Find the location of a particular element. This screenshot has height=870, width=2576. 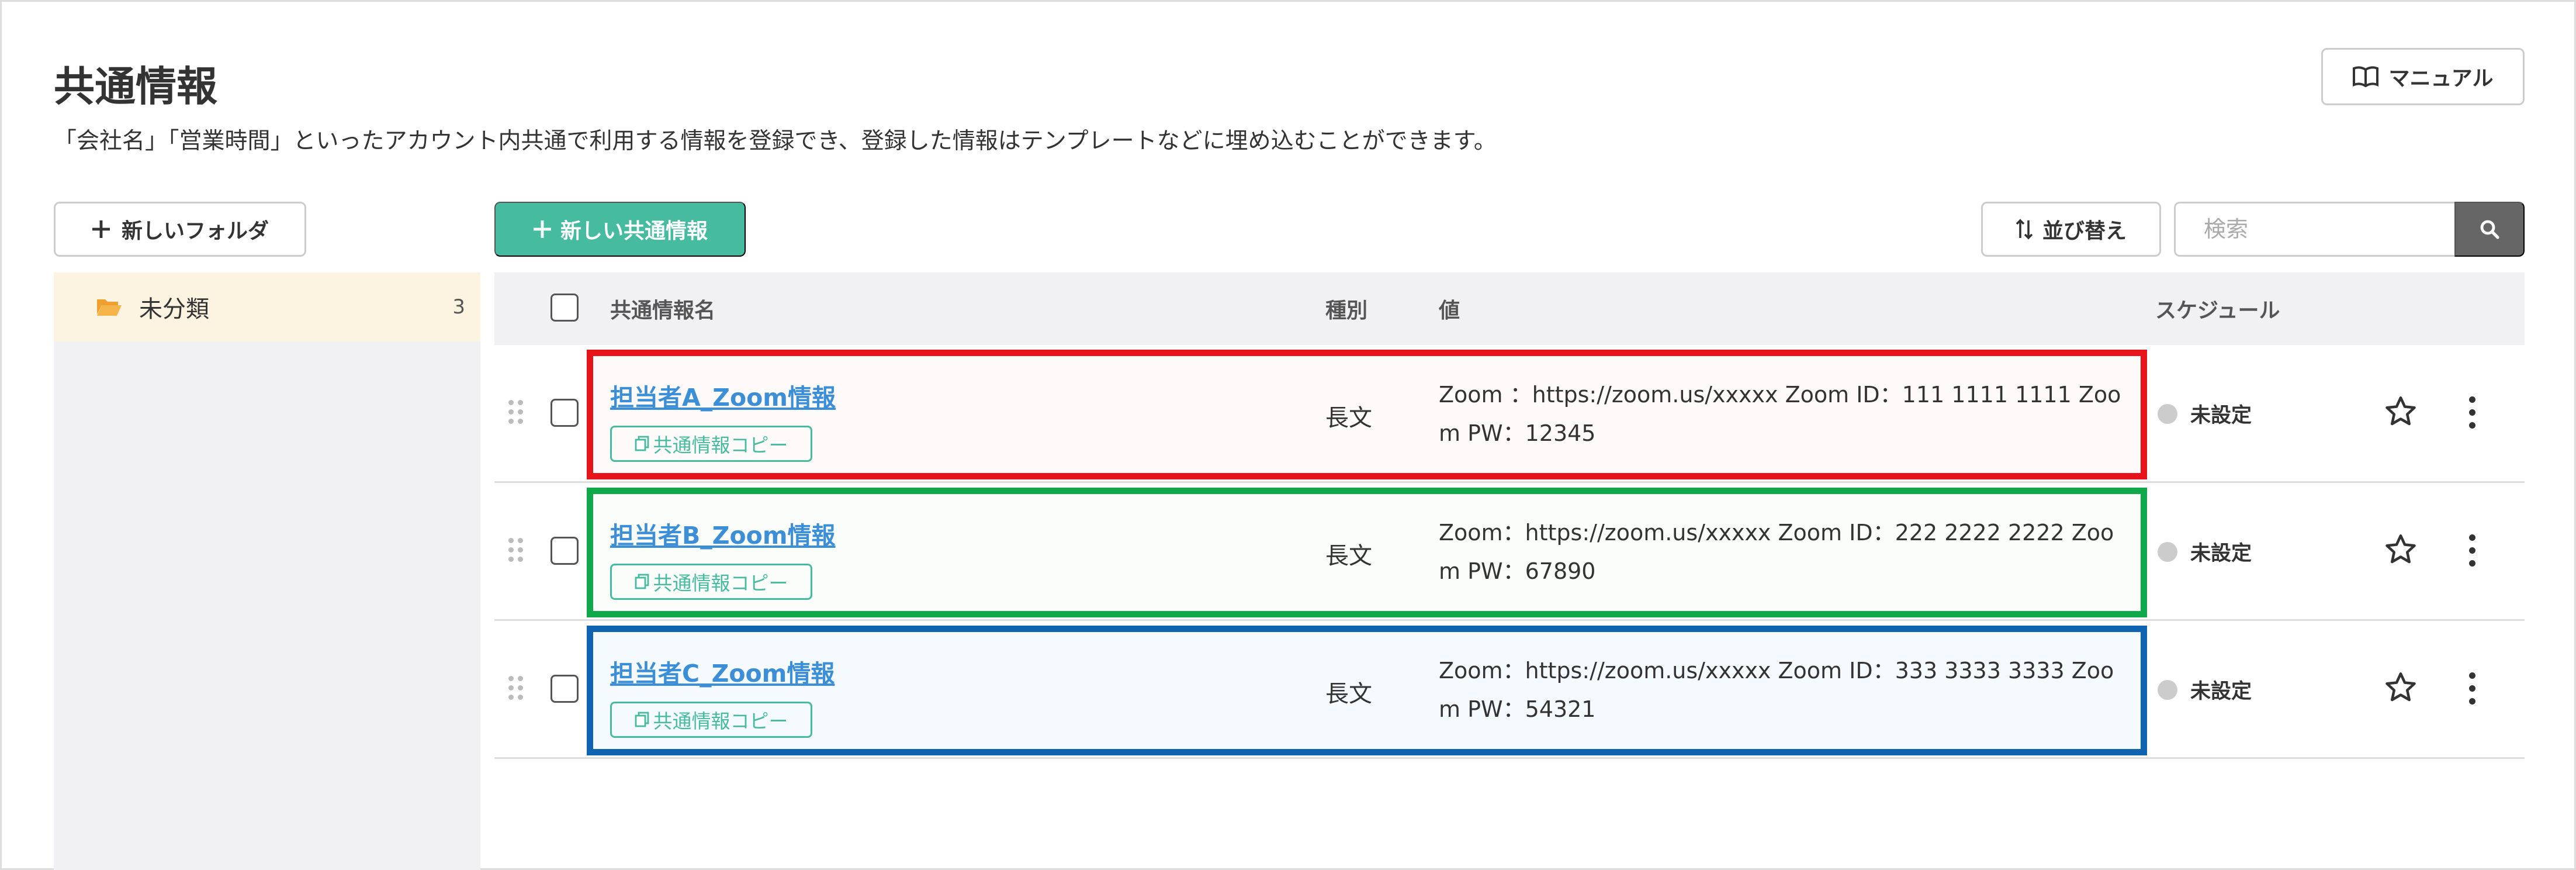

new-common-info-button-label: 新しい共通情報 is located at coordinates (634, 231).